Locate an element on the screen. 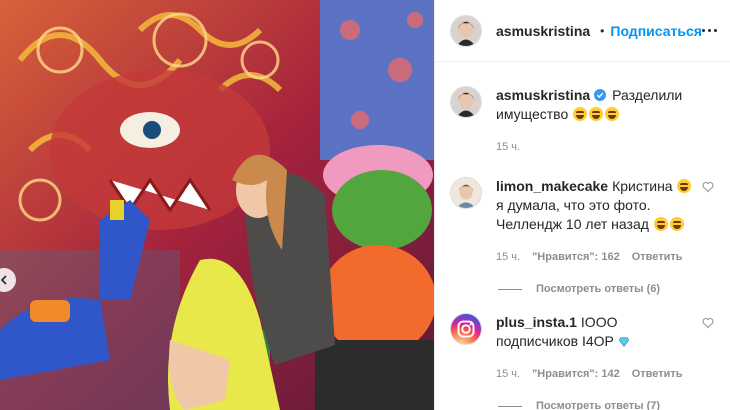  follow-button: Подписаться is located at coordinates (656, 31).